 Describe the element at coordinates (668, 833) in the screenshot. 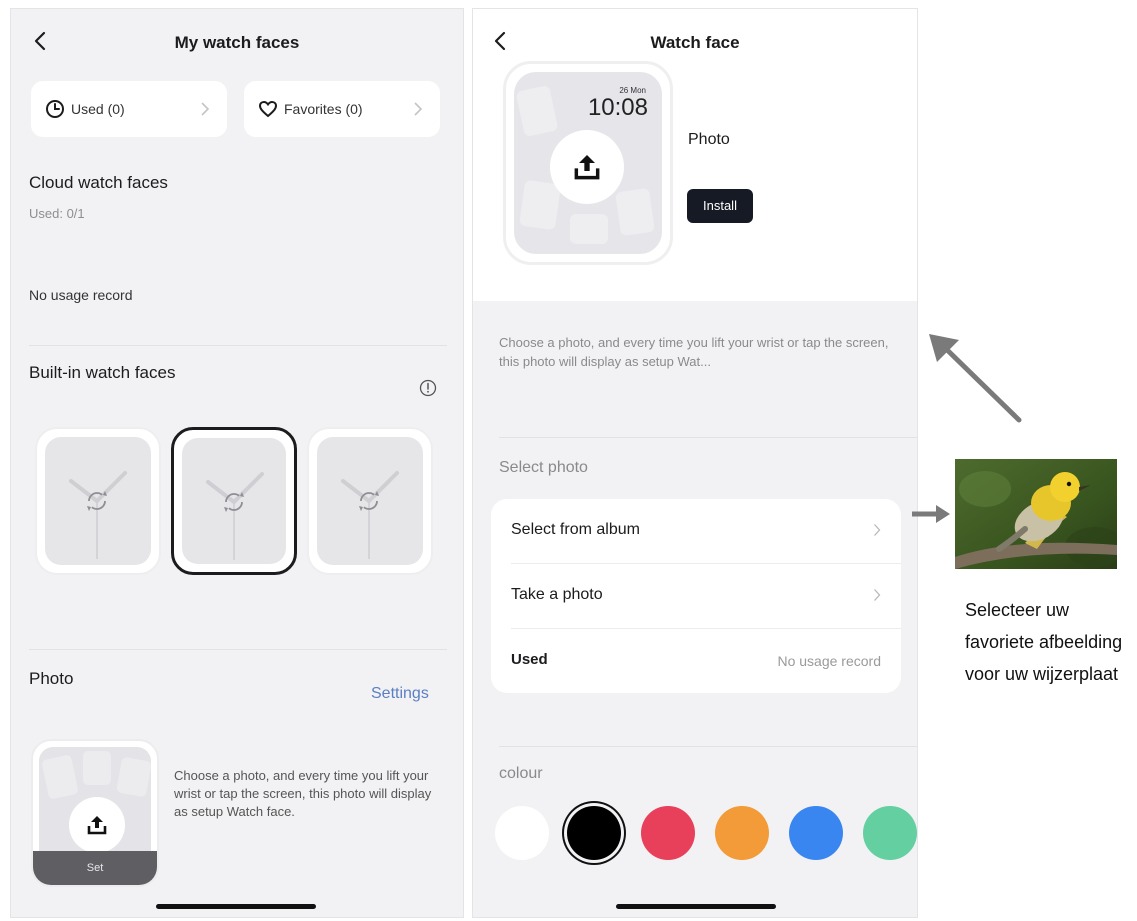

I see `colour-swatch-red` at that location.